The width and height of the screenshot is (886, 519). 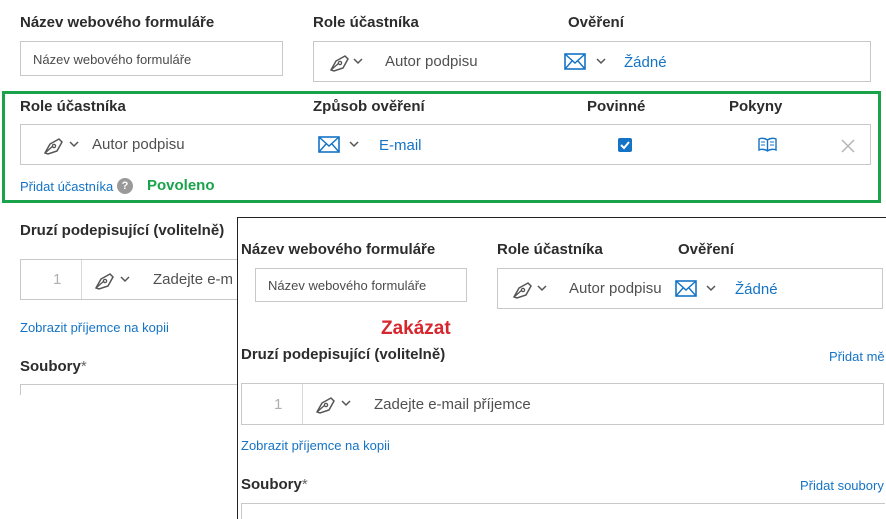 I want to click on overlay-files-label: Soubory*, so click(x=274, y=484).